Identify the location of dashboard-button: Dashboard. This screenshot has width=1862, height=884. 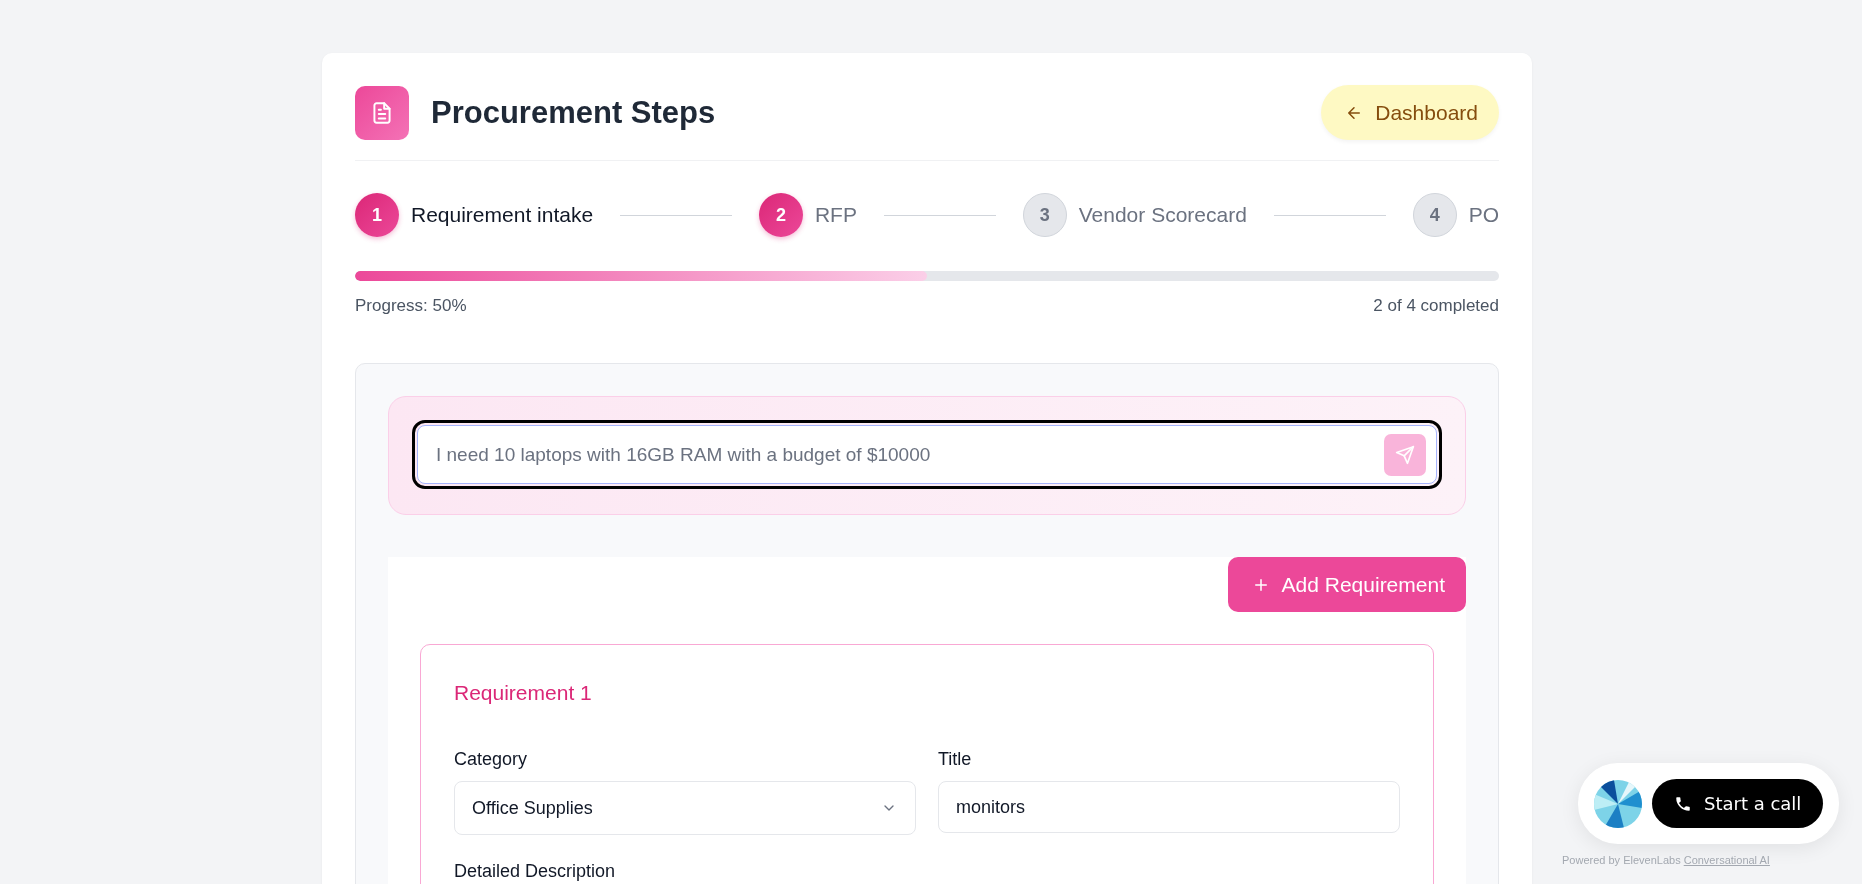
(1410, 112).